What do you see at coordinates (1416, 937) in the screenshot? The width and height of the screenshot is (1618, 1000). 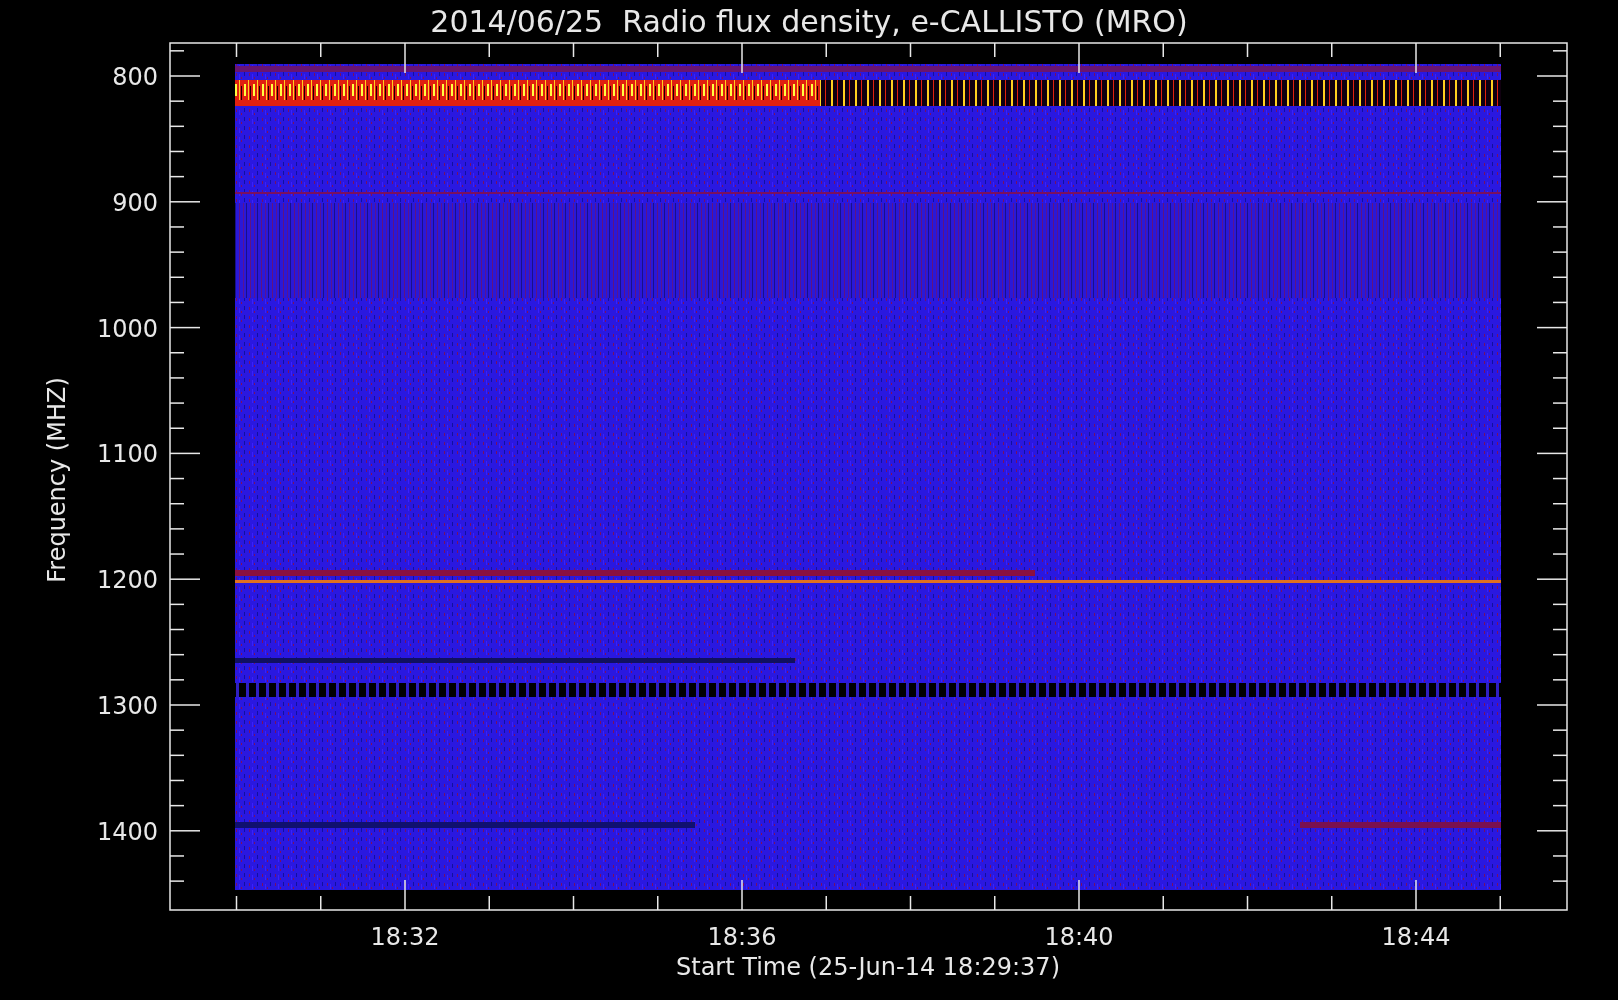 I see `tick-label: 18:44` at bounding box center [1416, 937].